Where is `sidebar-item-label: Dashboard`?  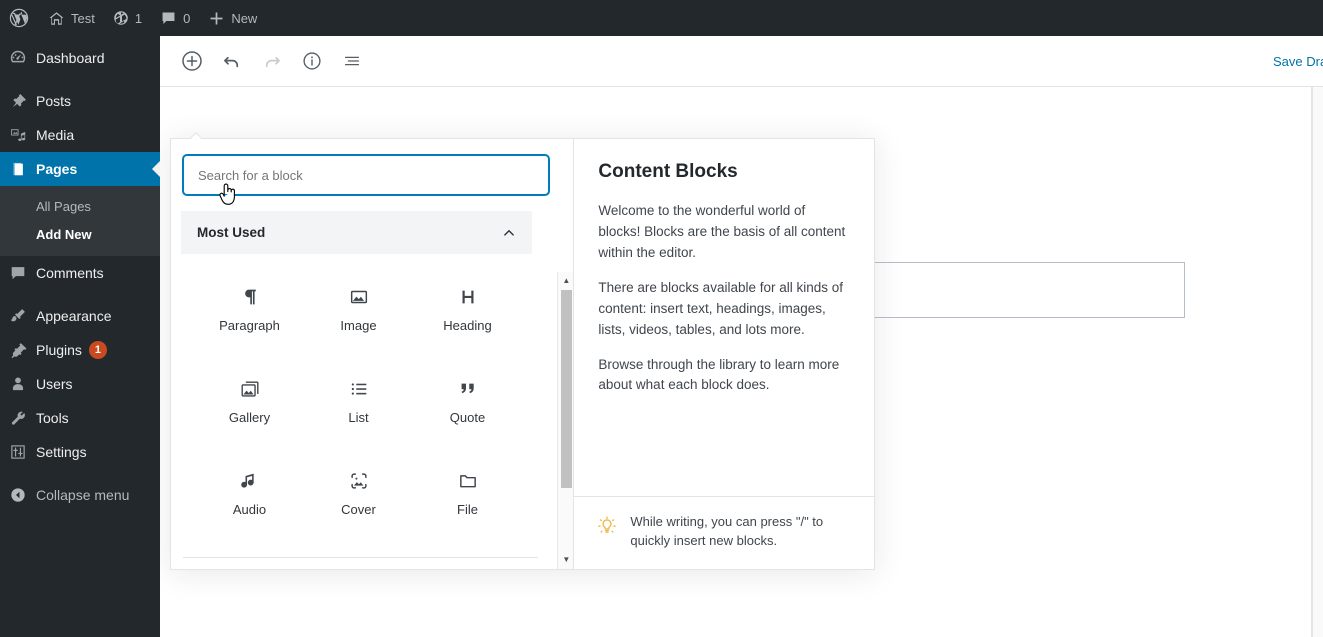
sidebar-item-label: Dashboard is located at coordinates (70, 58).